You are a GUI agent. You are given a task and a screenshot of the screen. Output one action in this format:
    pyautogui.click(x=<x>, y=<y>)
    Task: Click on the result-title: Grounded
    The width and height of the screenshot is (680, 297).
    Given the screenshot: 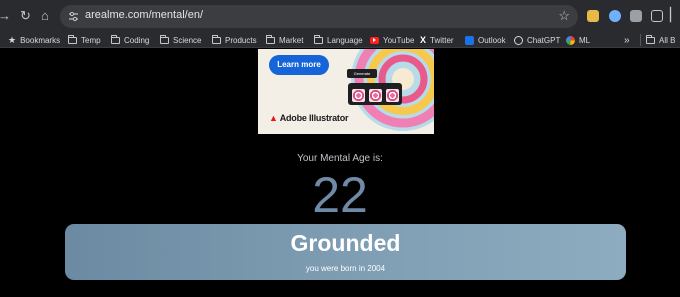 What is the action you would take?
    pyautogui.click(x=345, y=243)
    